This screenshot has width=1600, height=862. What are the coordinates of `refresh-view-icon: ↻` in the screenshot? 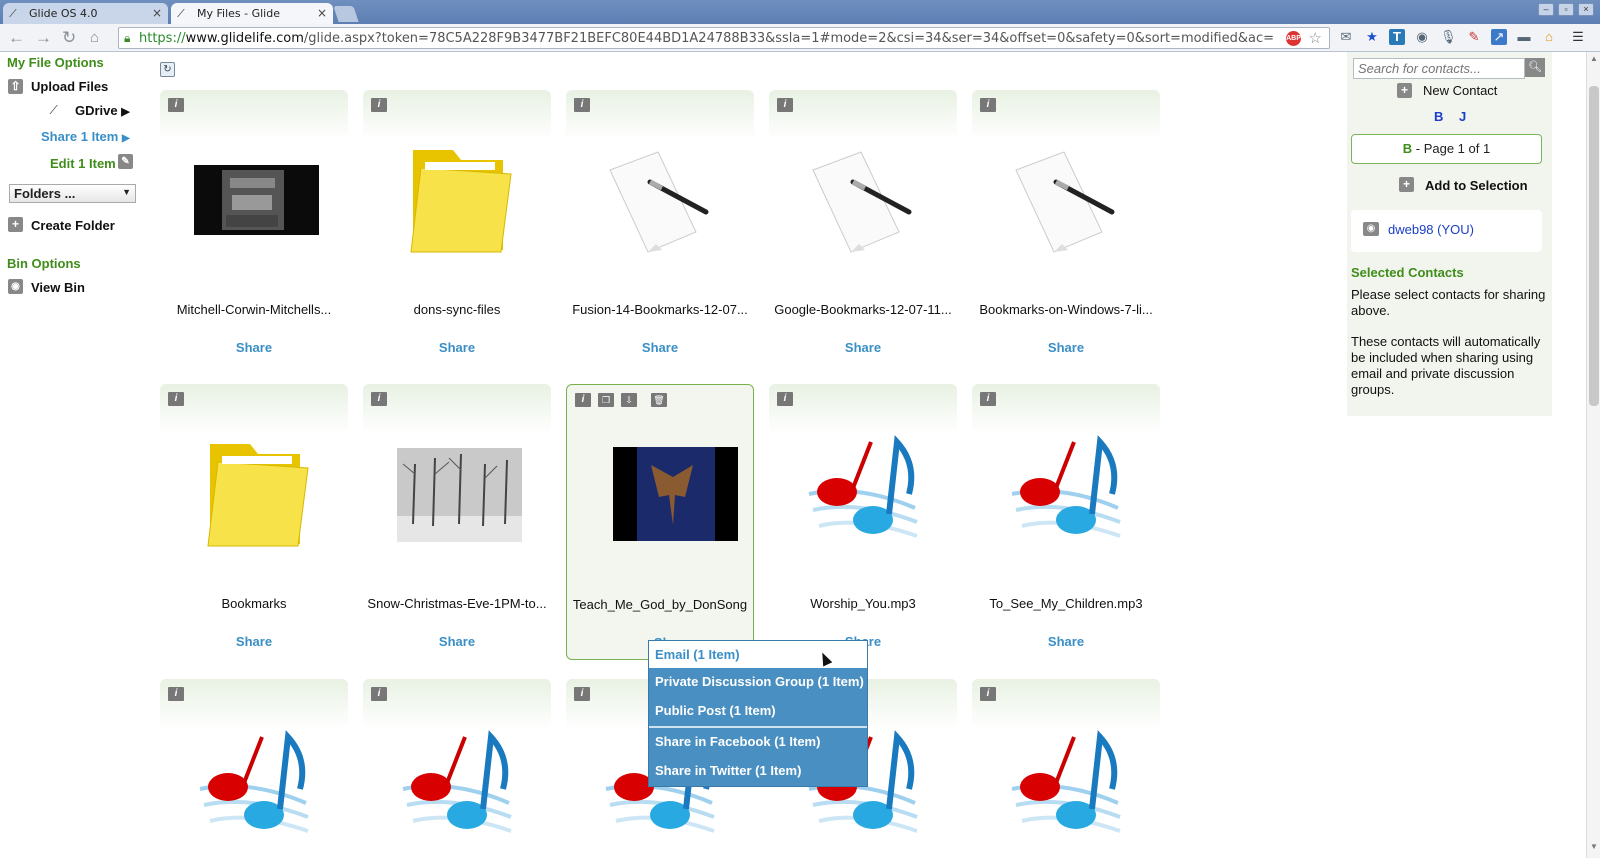 It's located at (167, 69).